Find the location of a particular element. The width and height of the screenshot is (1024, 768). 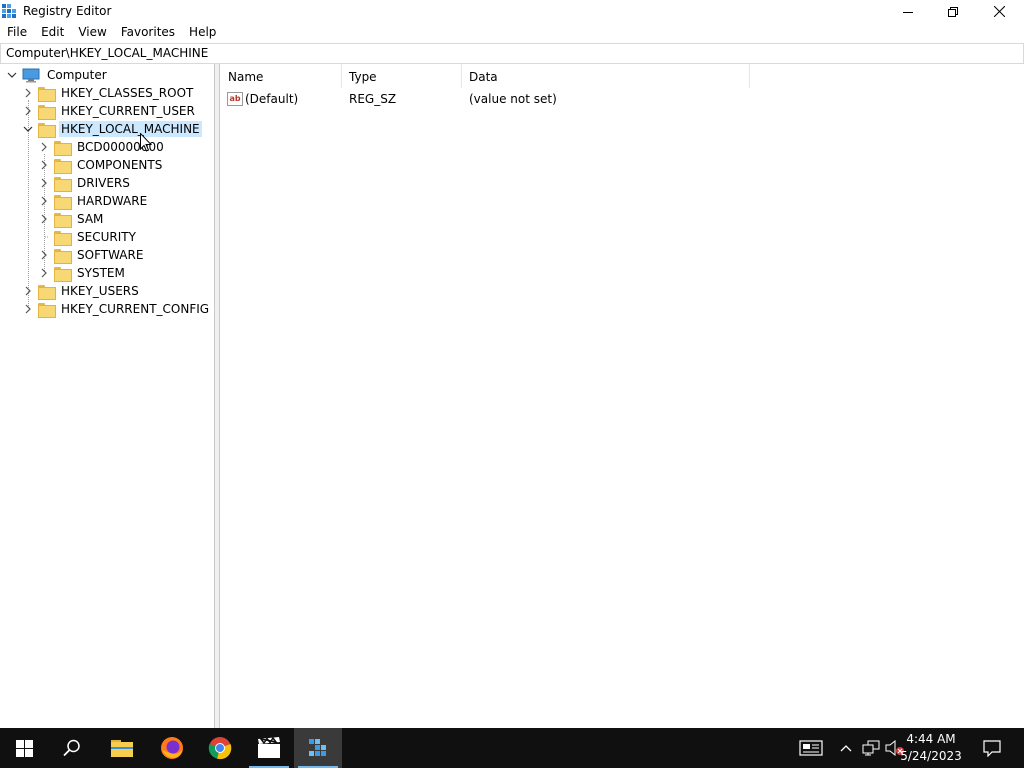

close-button is located at coordinates (999, 11).